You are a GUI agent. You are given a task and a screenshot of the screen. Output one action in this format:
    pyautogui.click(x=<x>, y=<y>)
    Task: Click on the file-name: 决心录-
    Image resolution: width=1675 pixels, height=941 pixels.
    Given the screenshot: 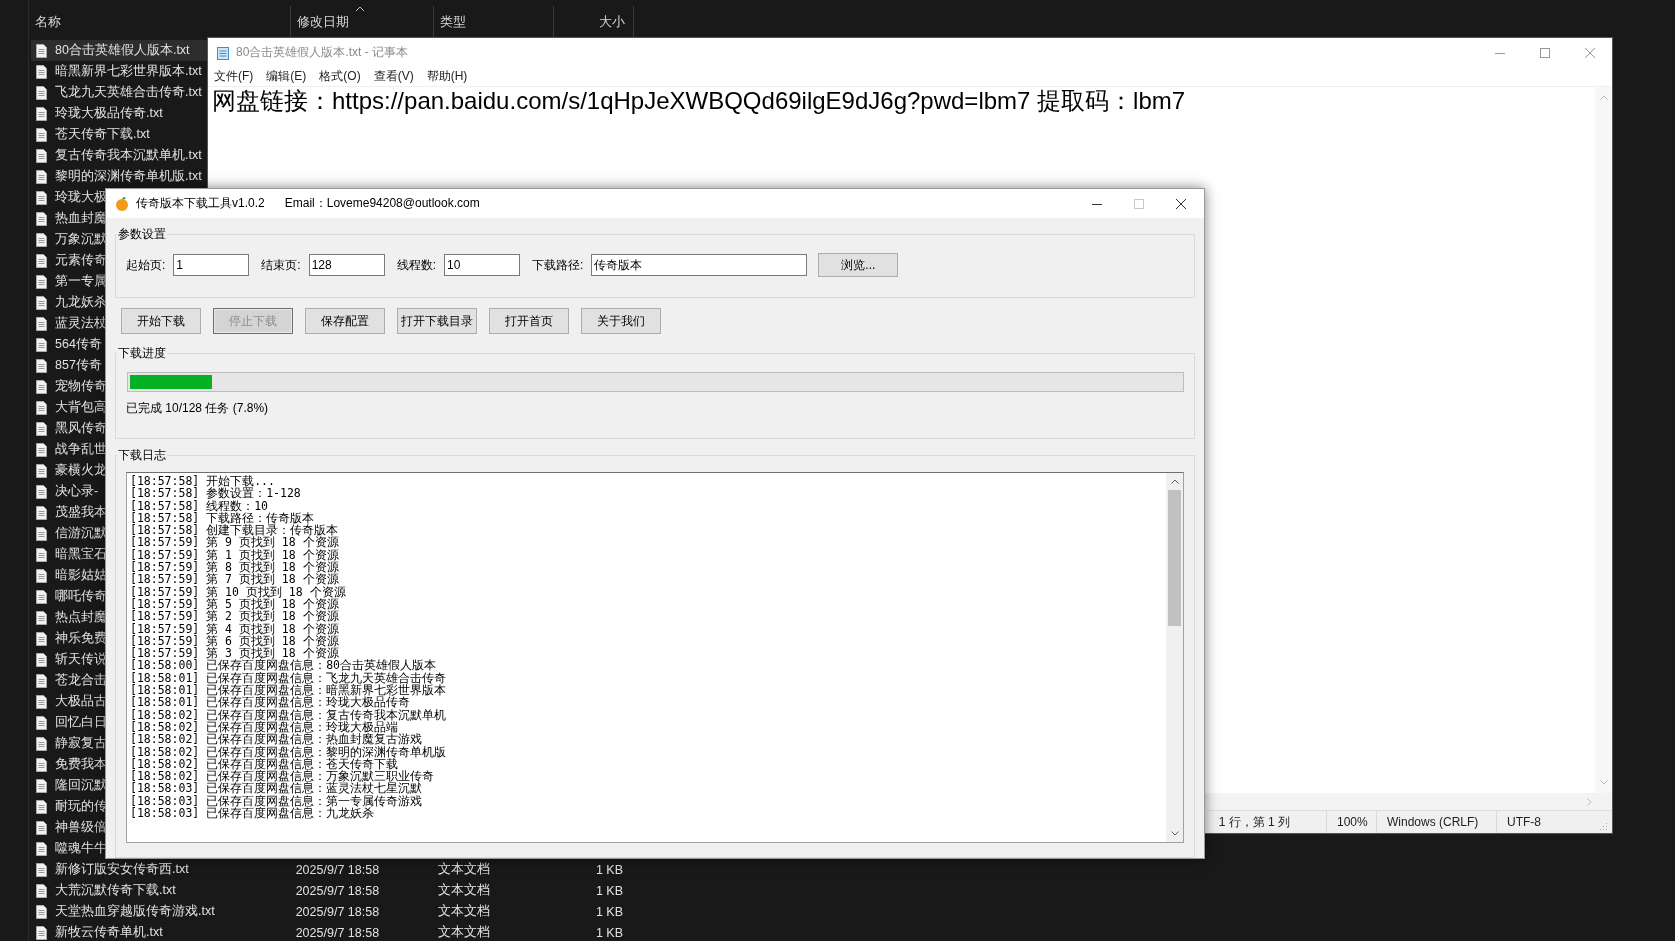 What is the action you would take?
    pyautogui.click(x=77, y=491)
    